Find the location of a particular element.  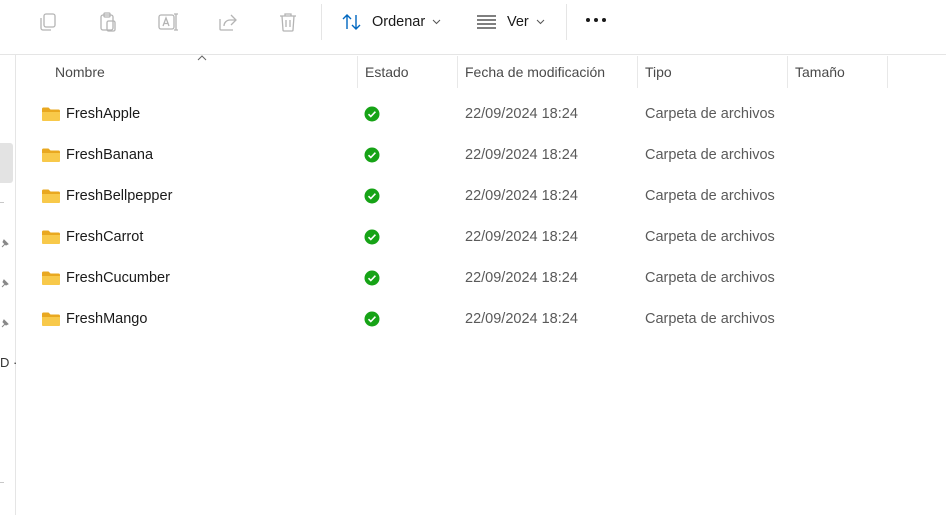

nav-selected-item is located at coordinates (6, 163).